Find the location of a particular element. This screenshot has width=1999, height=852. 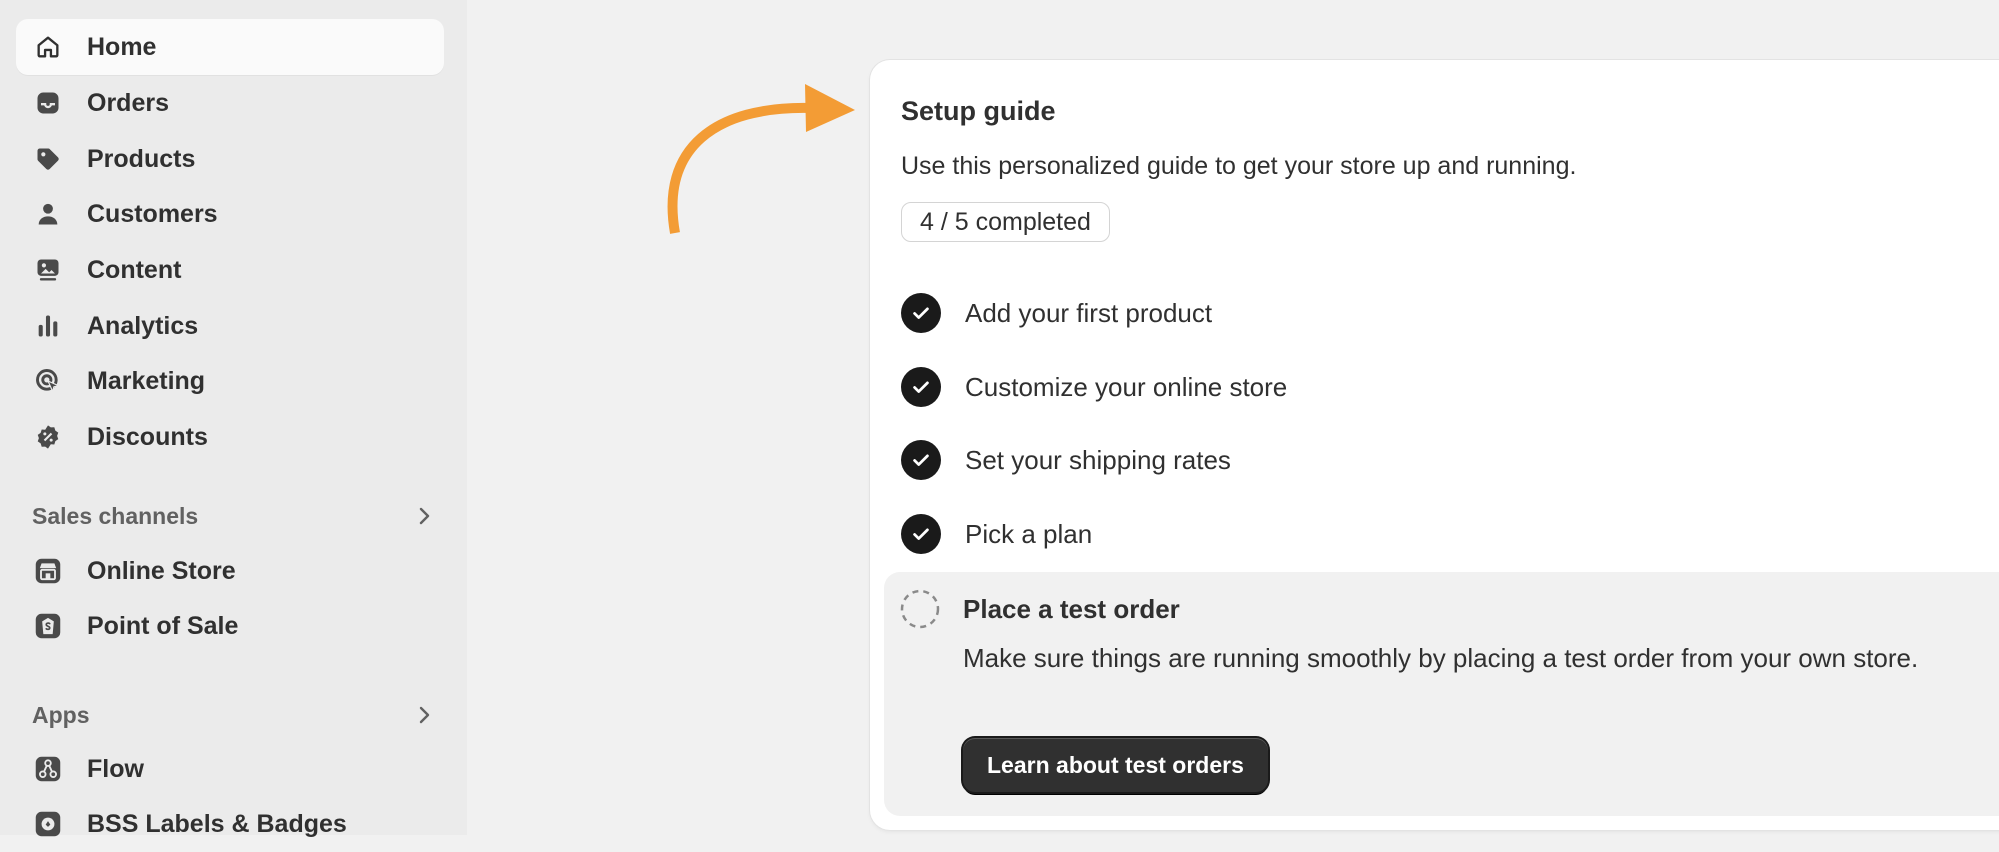

bss-icon is located at coordinates (48, 824).